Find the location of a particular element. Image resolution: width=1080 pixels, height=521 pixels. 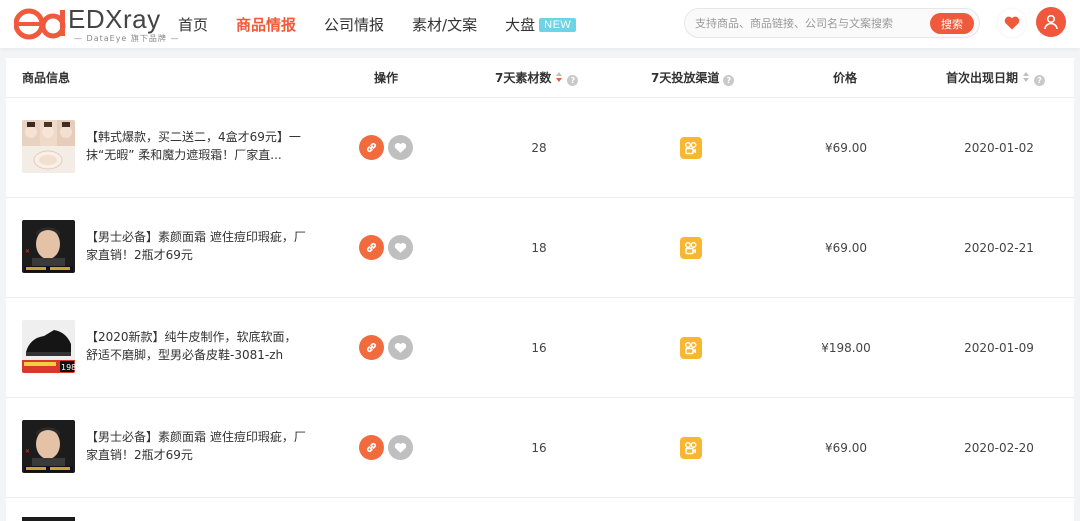

user-avatar is located at coordinates (1051, 22).